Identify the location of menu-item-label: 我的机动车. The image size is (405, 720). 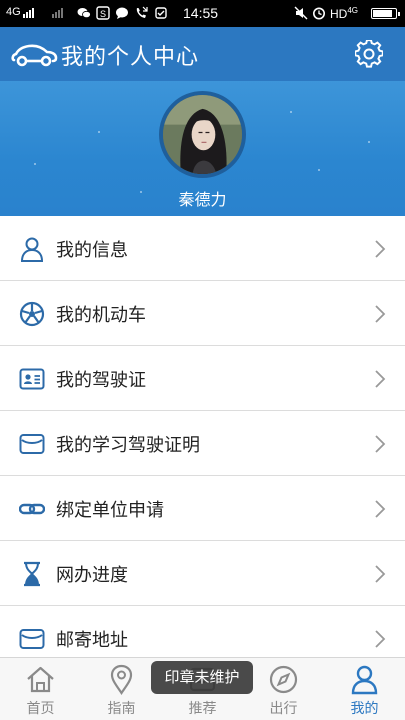
(101, 315).